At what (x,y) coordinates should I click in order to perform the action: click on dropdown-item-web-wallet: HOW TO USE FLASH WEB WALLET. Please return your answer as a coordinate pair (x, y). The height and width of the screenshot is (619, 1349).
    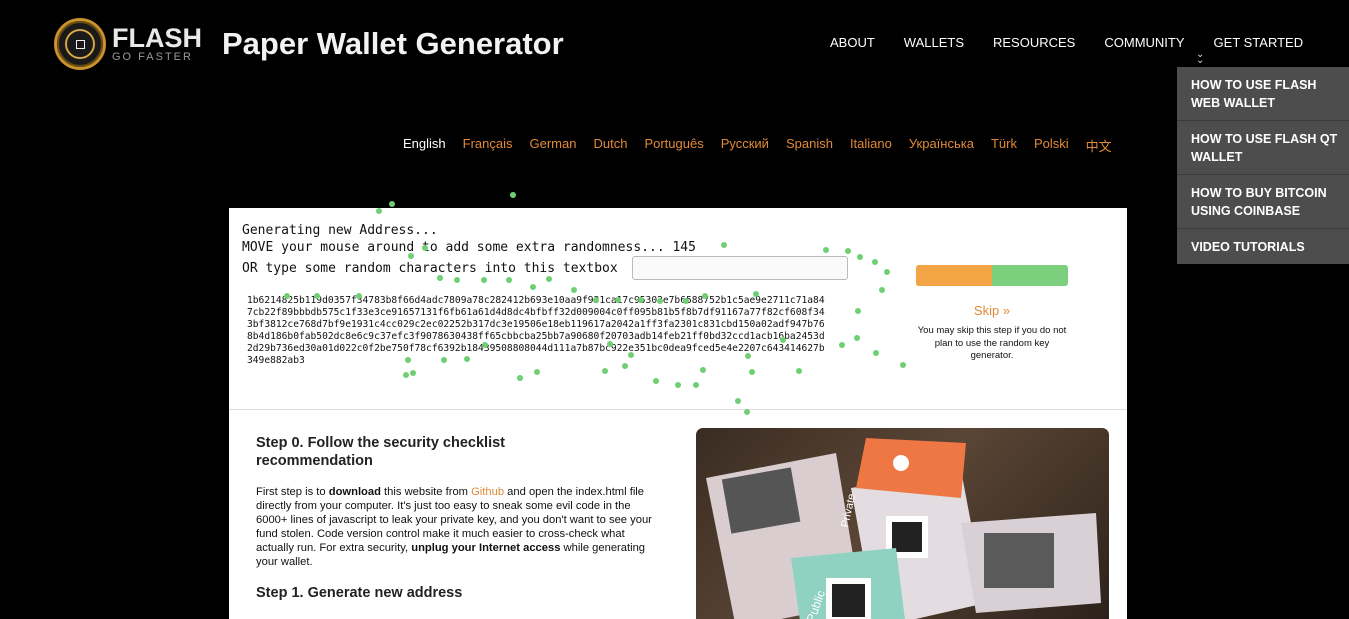
    Looking at the image, I should click on (1263, 94).